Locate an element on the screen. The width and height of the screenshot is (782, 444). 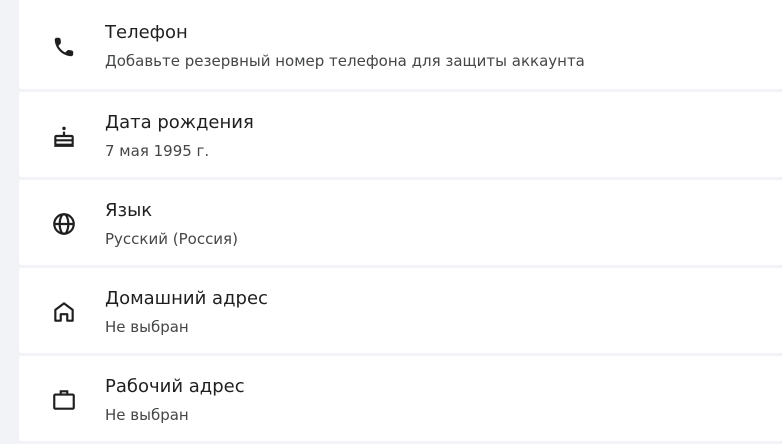
phone-title: Телефон is located at coordinates (146, 32).